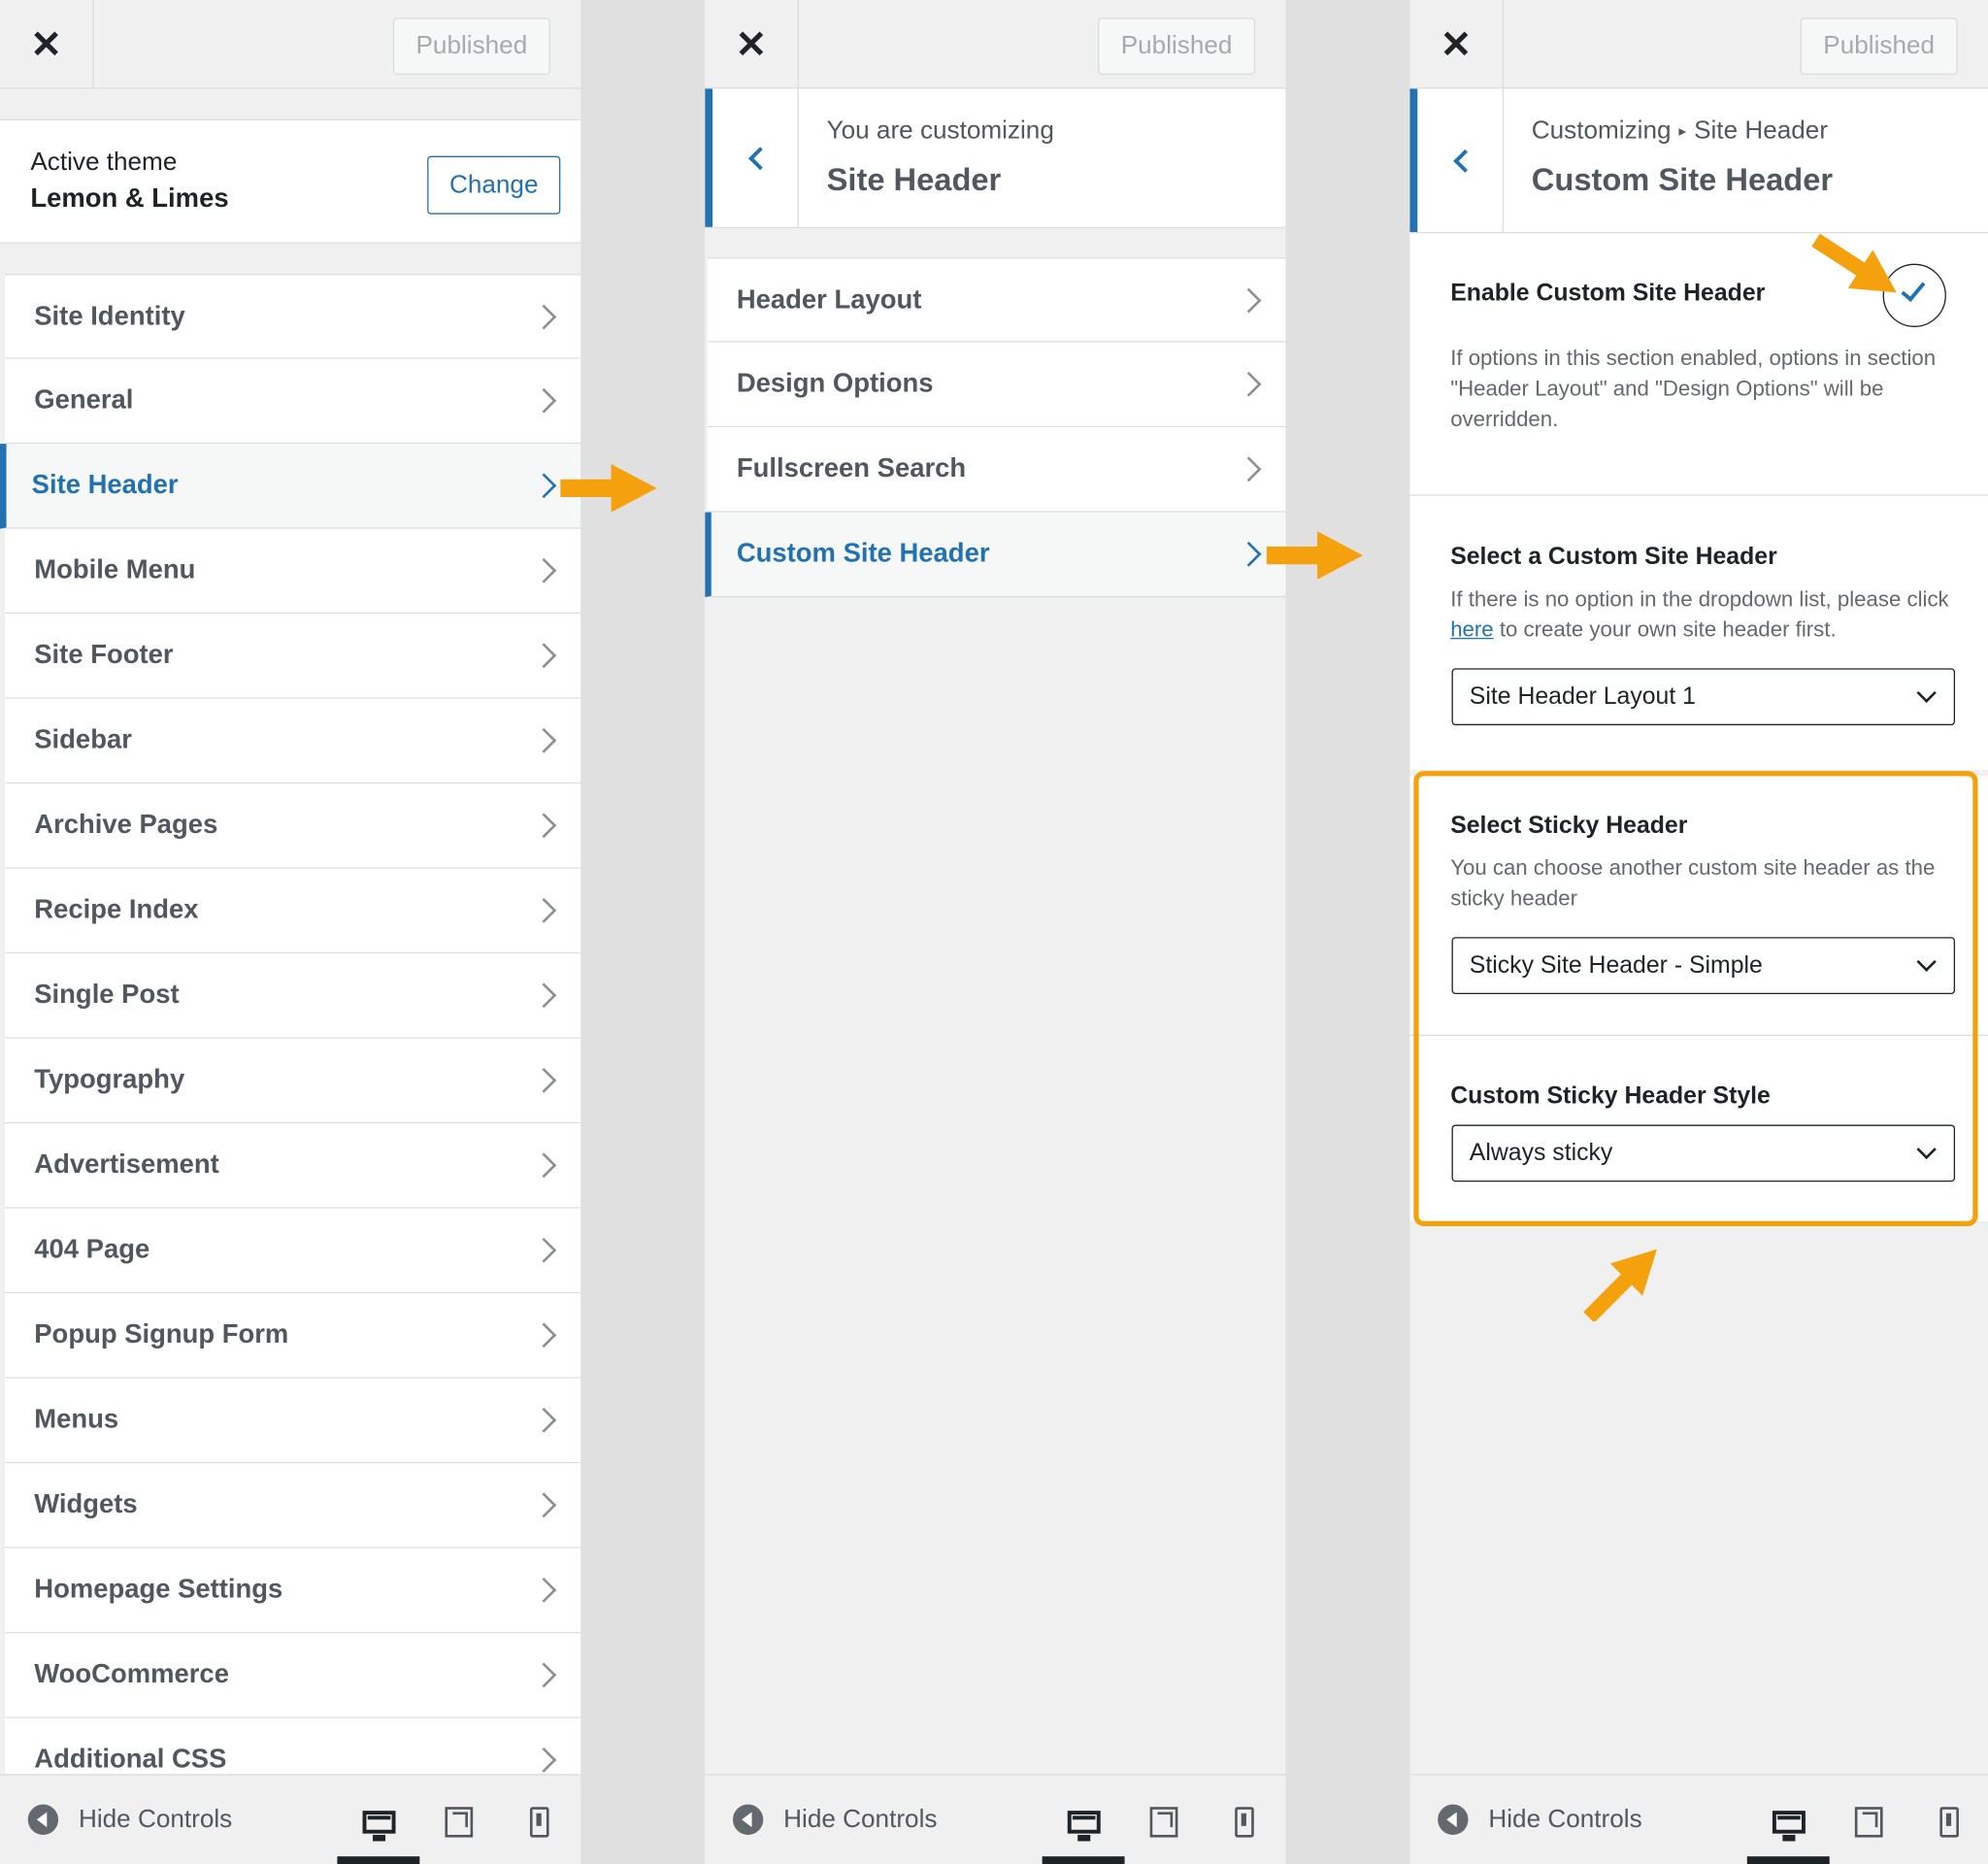  What do you see at coordinates (940, 130) in the screenshot?
I see `section-subtitle: You are customizing` at bounding box center [940, 130].